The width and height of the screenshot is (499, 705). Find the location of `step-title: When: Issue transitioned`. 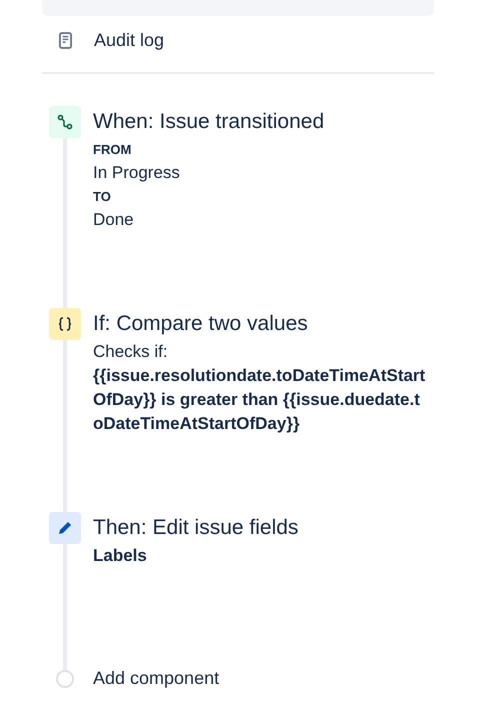

step-title: When: Issue transitioned is located at coordinates (263, 122).